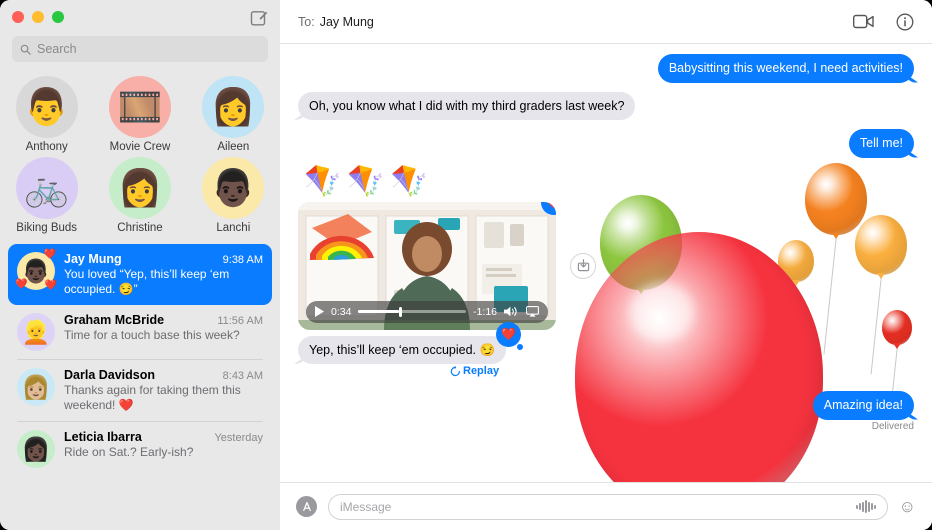  What do you see at coordinates (93, 259) in the screenshot?
I see `conversation-name: Jay Mung` at bounding box center [93, 259].